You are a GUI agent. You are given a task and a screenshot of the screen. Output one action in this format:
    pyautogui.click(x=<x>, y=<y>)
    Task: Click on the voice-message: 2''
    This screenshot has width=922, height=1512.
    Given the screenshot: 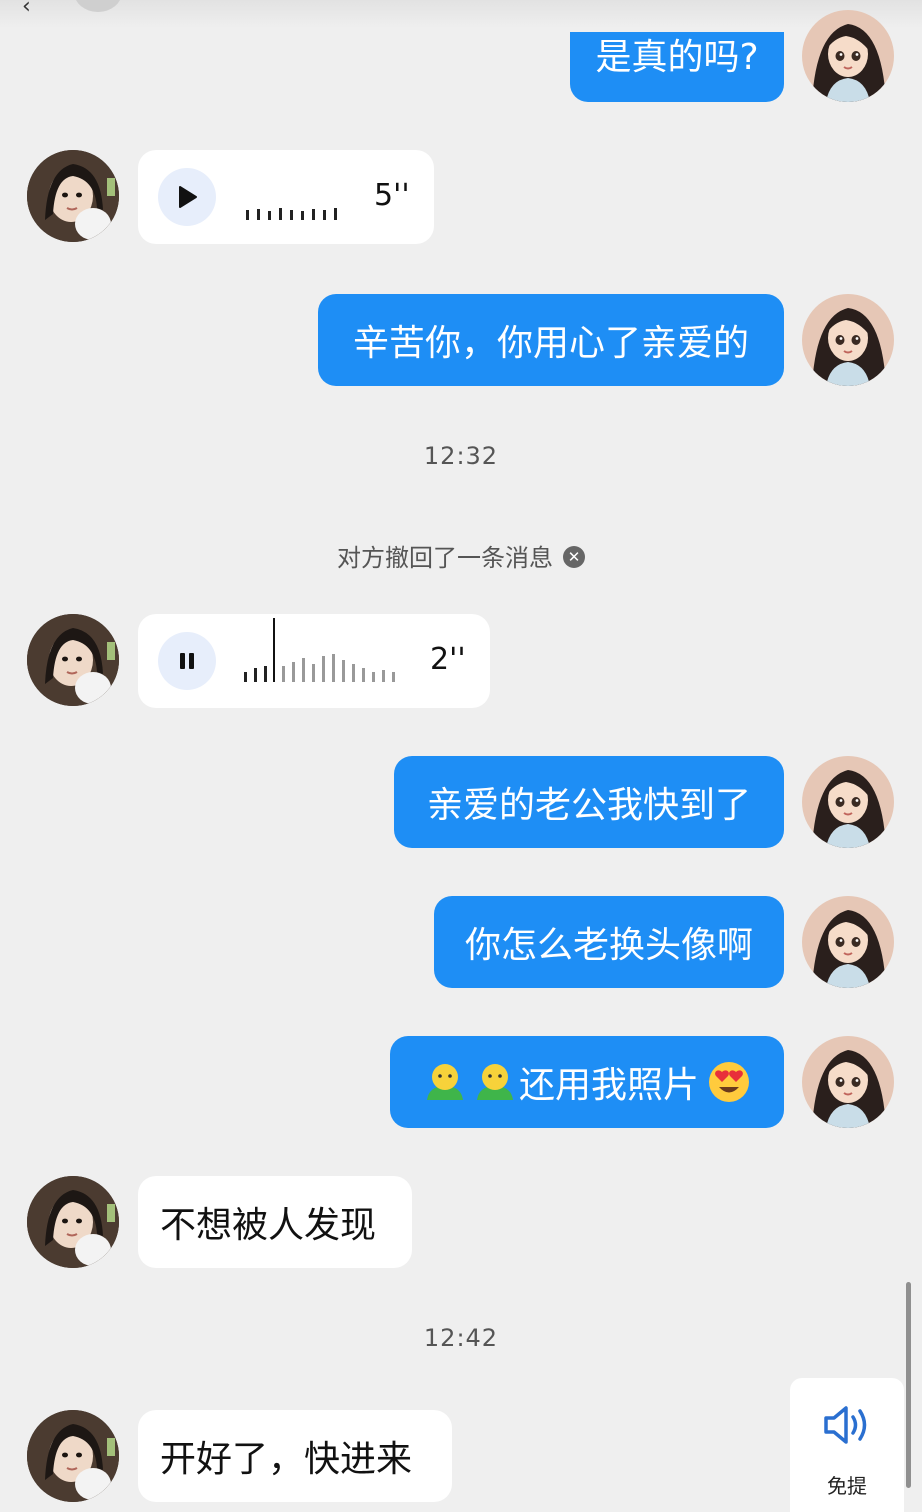 What is the action you would take?
    pyautogui.click(x=314, y=661)
    